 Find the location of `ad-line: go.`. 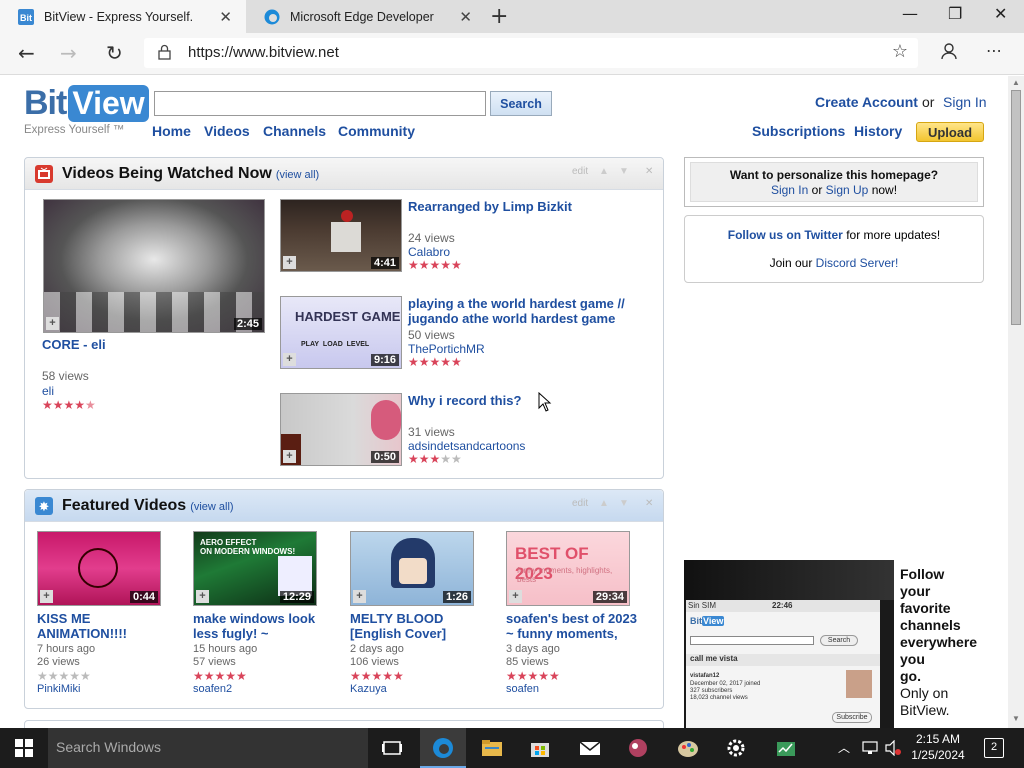

ad-line: go. is located at coordinates (910, 676).